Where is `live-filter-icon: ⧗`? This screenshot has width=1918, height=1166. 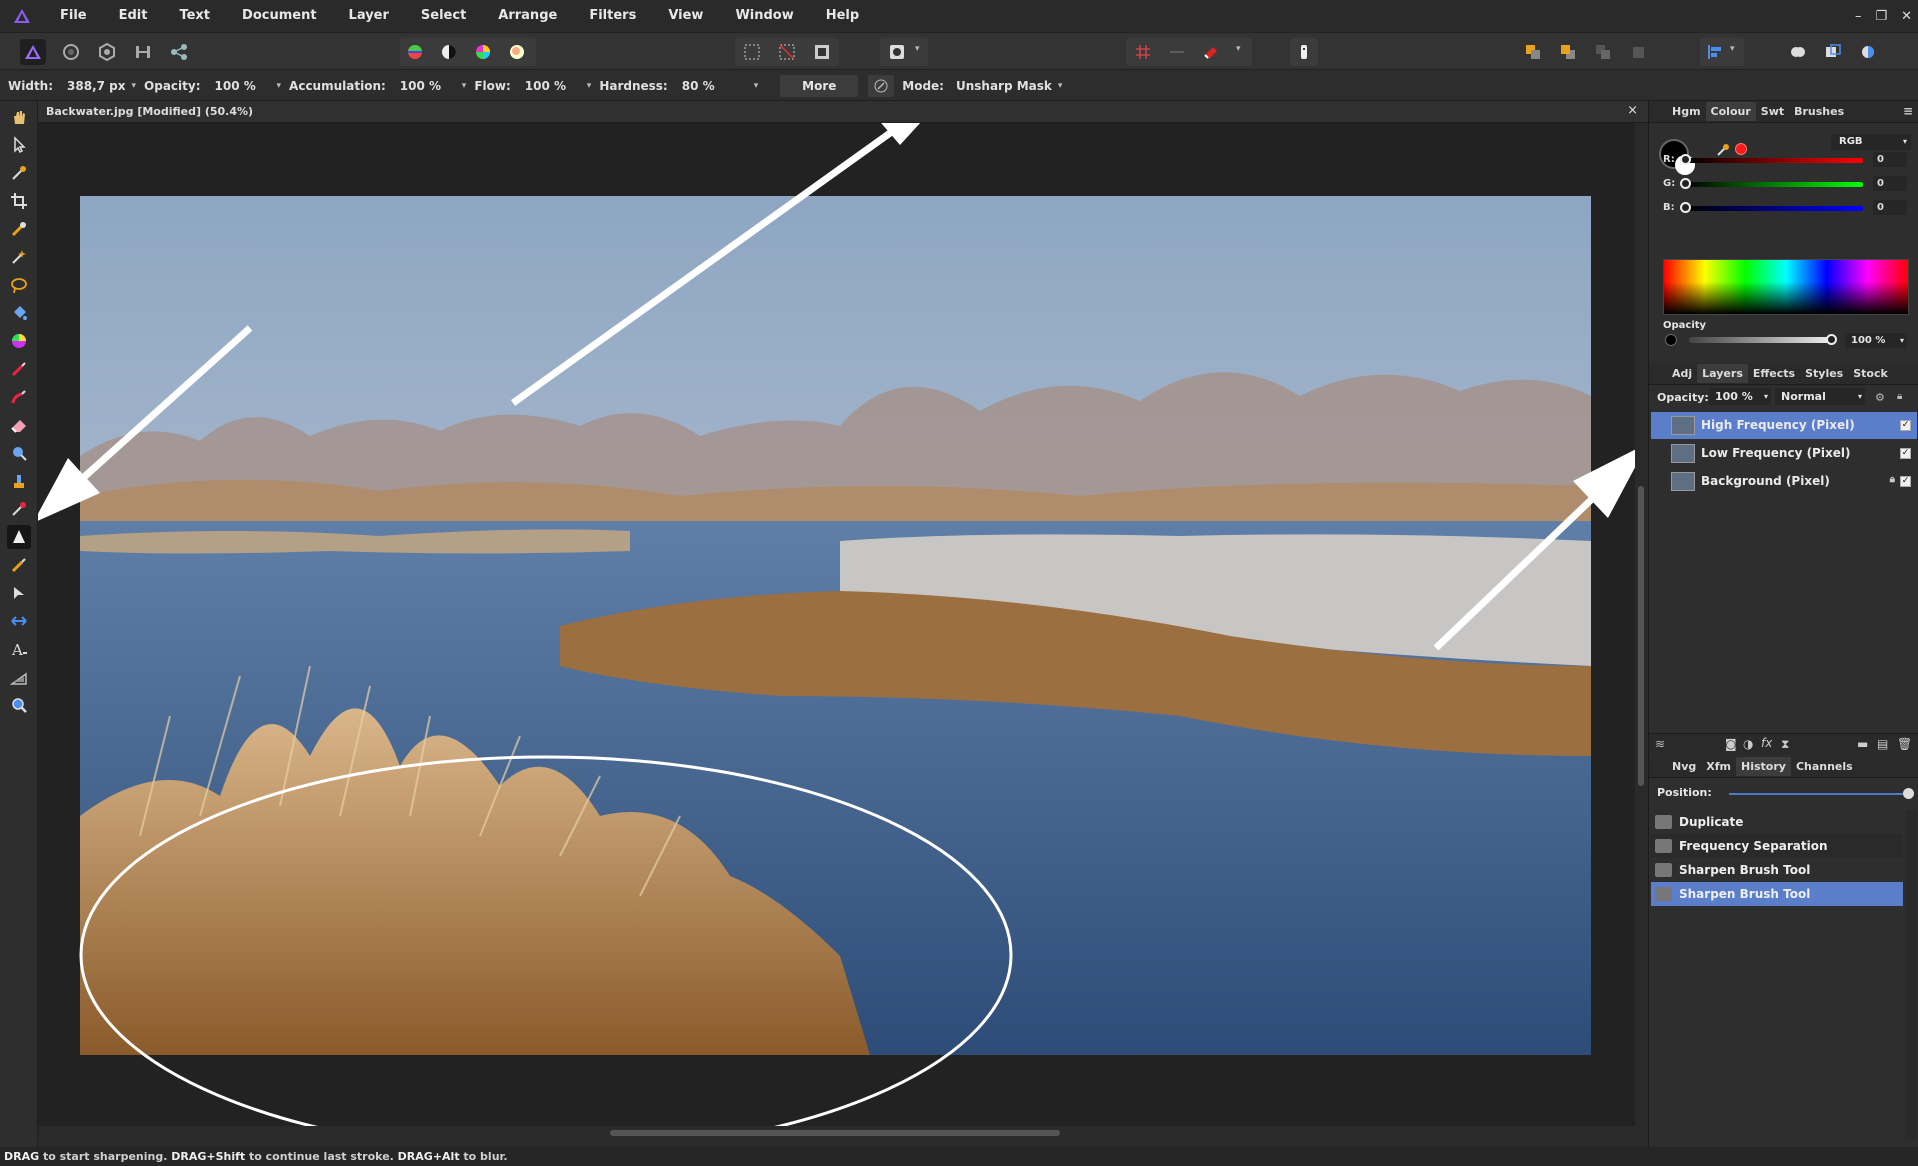
live-filter-icon: ⧗ is located at coordinates (1785, 744).